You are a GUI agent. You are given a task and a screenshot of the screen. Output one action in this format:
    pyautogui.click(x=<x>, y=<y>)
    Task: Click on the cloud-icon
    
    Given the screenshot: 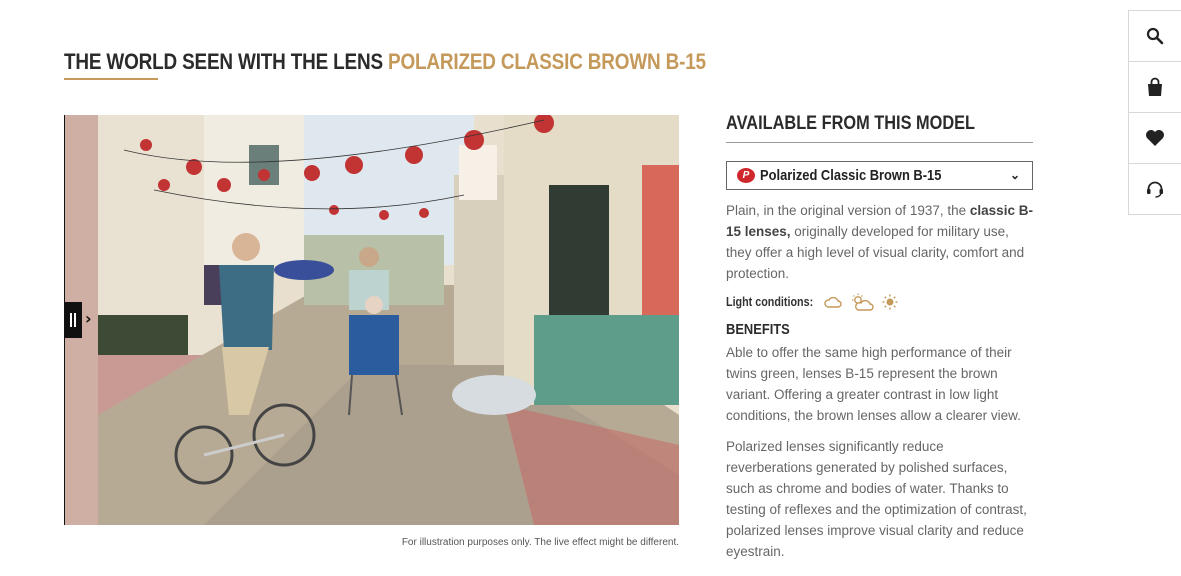 What is the action you would take?
    pyautogui.click(x=833, y=302)
    